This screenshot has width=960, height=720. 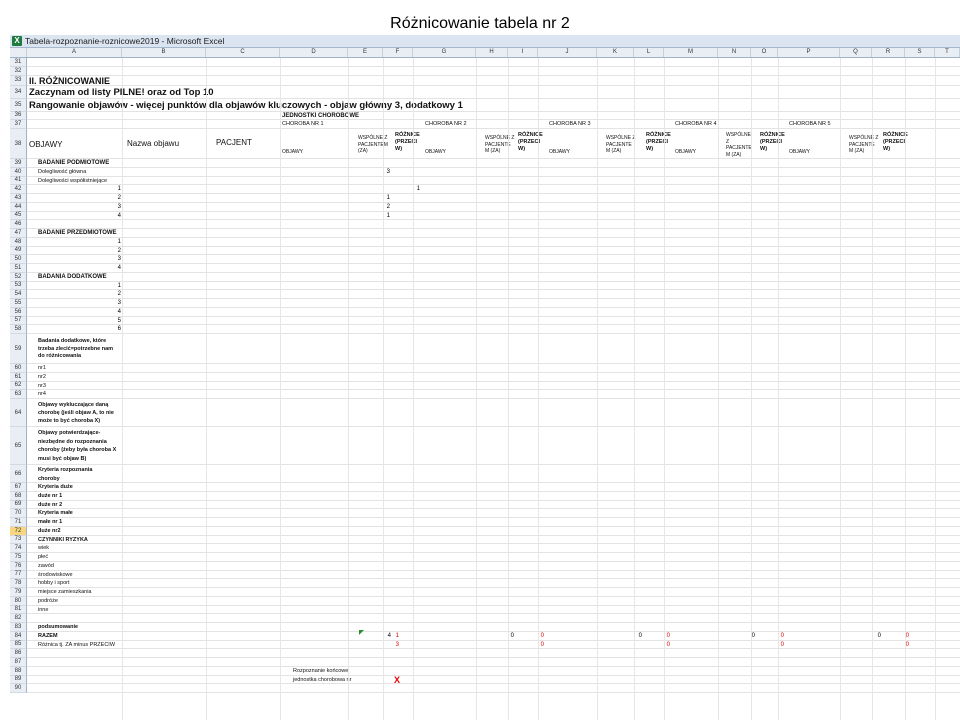 What do you see at coordinates (18, 496) in the screenshot?
I see `row-header: 68` at bounding box center [18, 496].